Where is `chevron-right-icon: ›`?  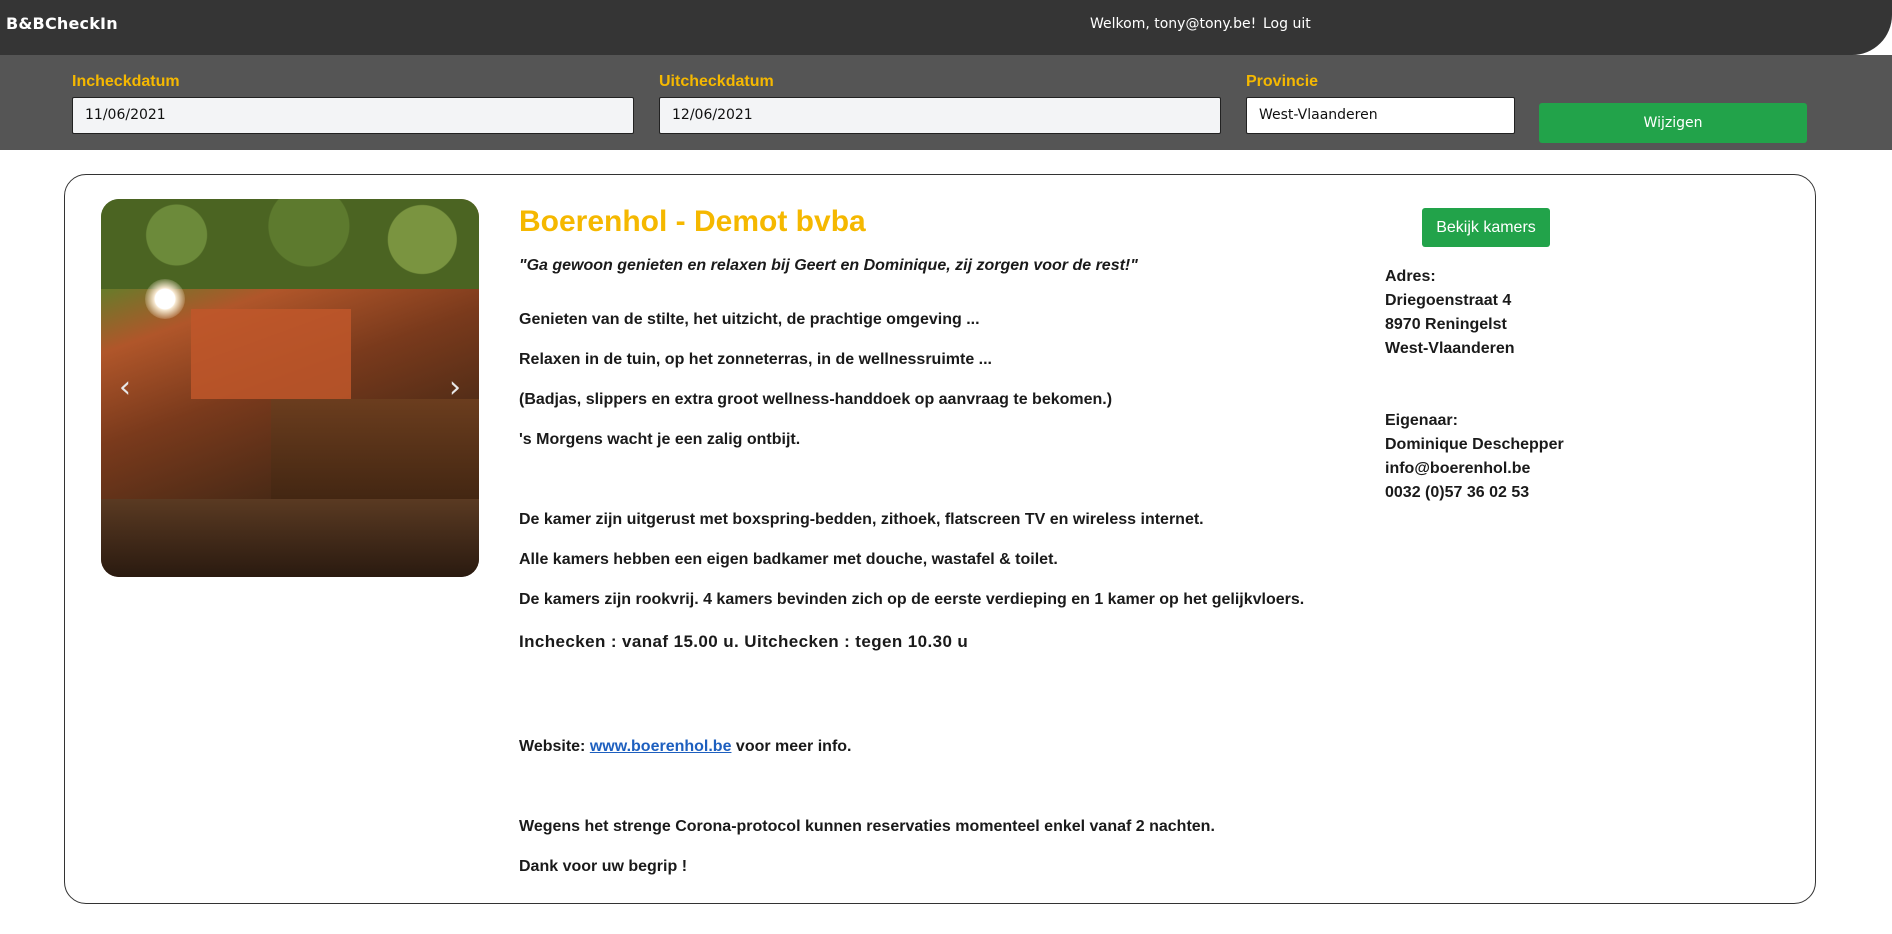 chevron-right-icon: › is located at coordinates (455, 388).